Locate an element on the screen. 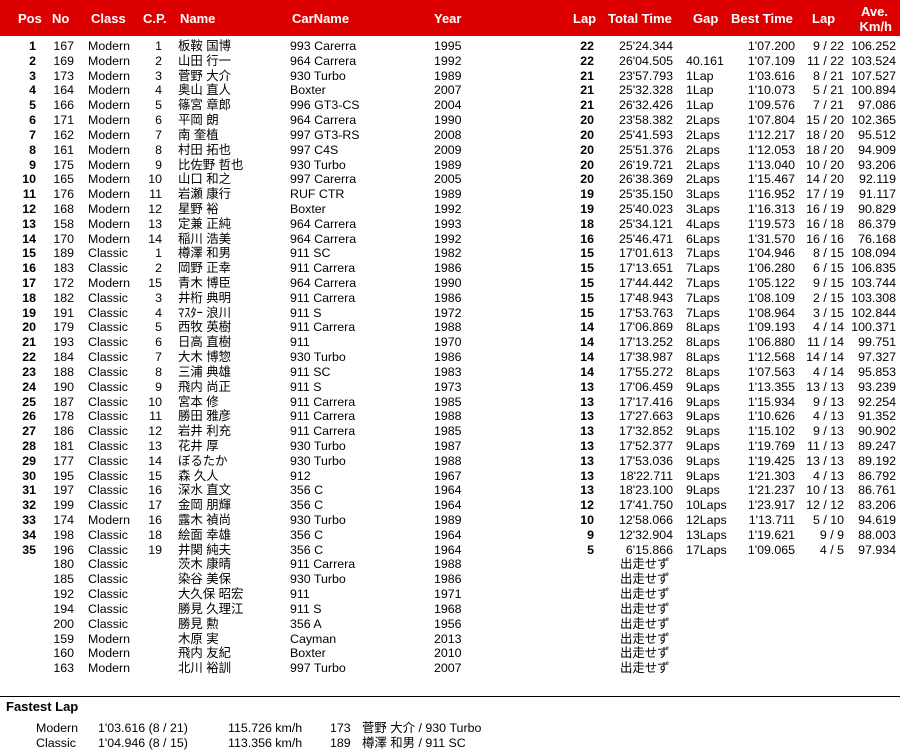  cell-no: 193 is located at coordinates (63, 342).